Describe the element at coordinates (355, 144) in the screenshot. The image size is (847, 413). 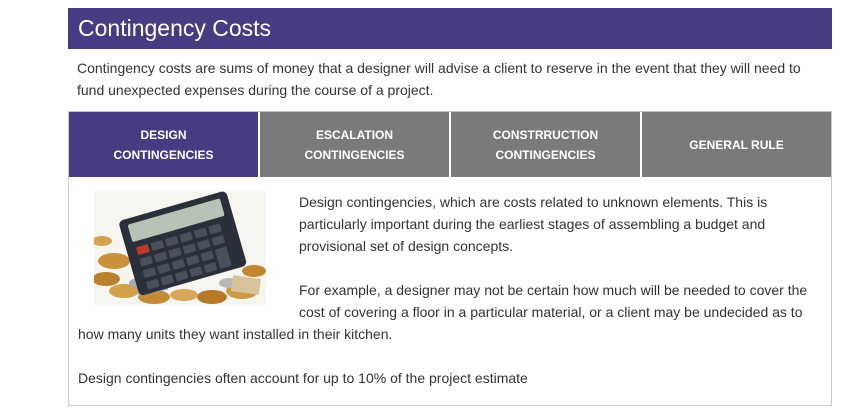
I see `tab-escalation-contingencies: ESCALATION CONTINGENCIES` at that location.